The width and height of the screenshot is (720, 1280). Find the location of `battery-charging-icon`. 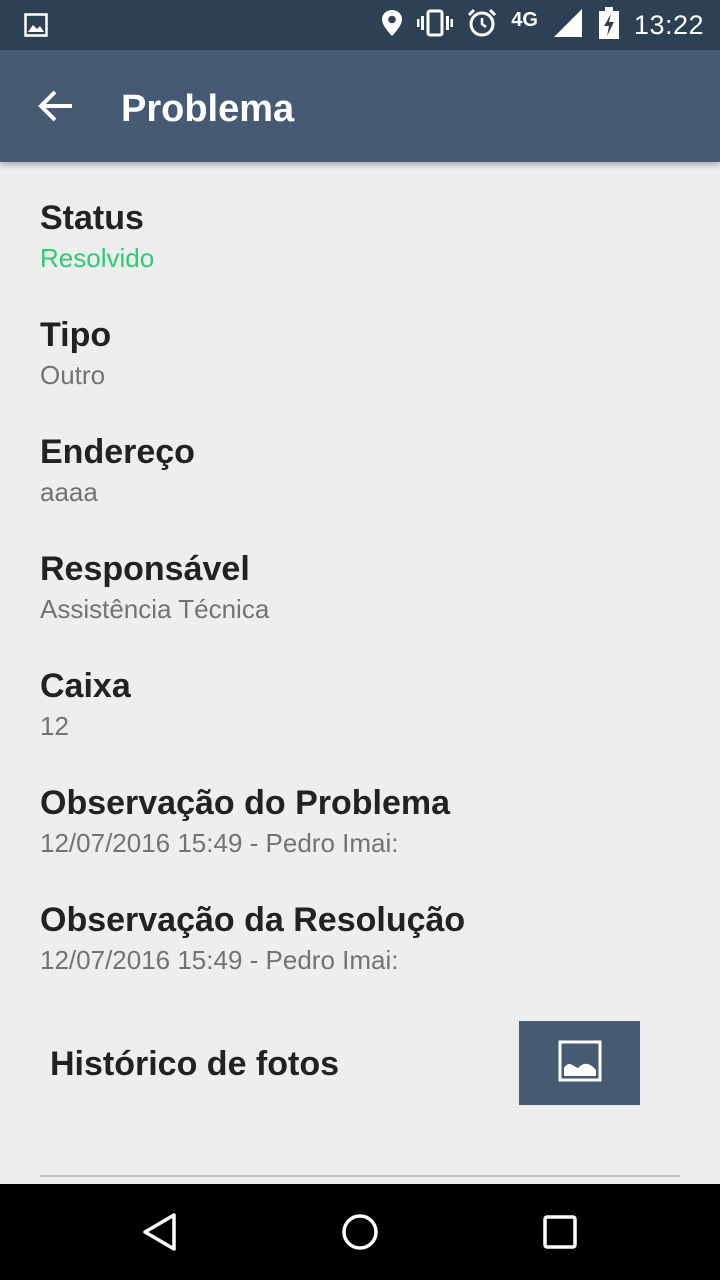

battery-charging-icon is located at coordinates (609, 25).